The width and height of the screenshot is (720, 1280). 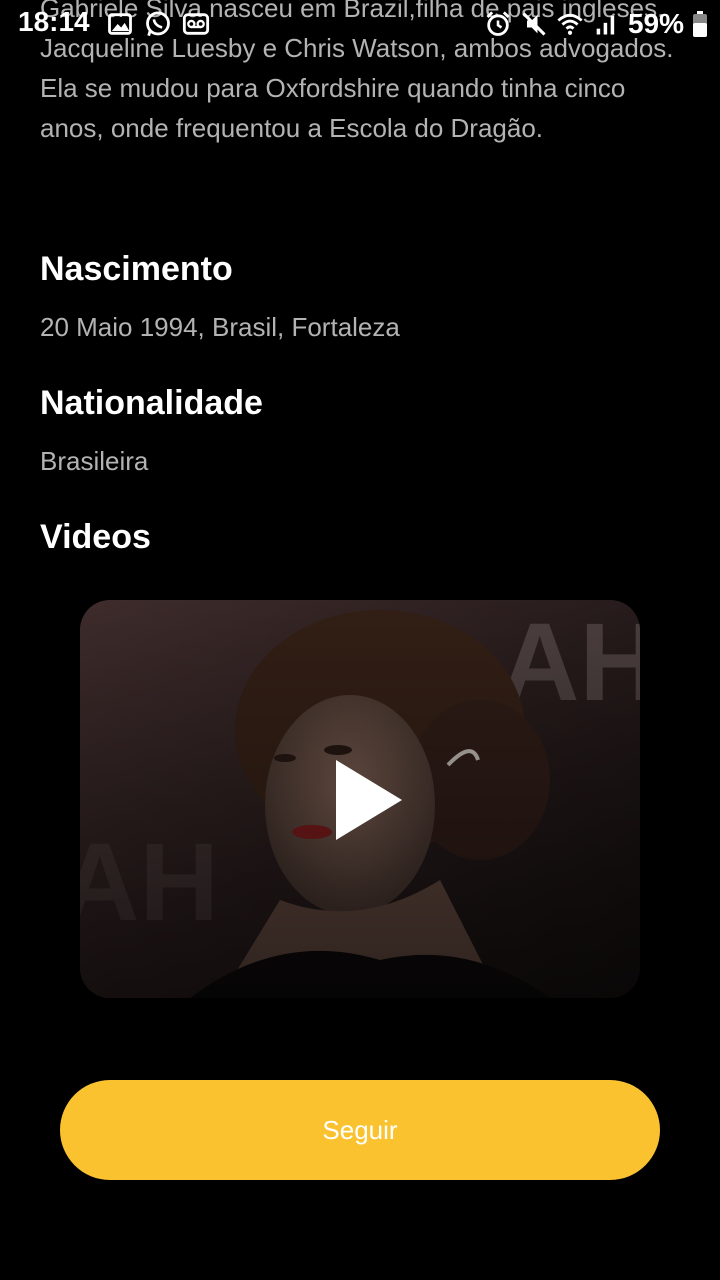 What do you see at coordinates (605, 25) in the screenshot?
I see `signal-icon` at bounding box center [605, 25].